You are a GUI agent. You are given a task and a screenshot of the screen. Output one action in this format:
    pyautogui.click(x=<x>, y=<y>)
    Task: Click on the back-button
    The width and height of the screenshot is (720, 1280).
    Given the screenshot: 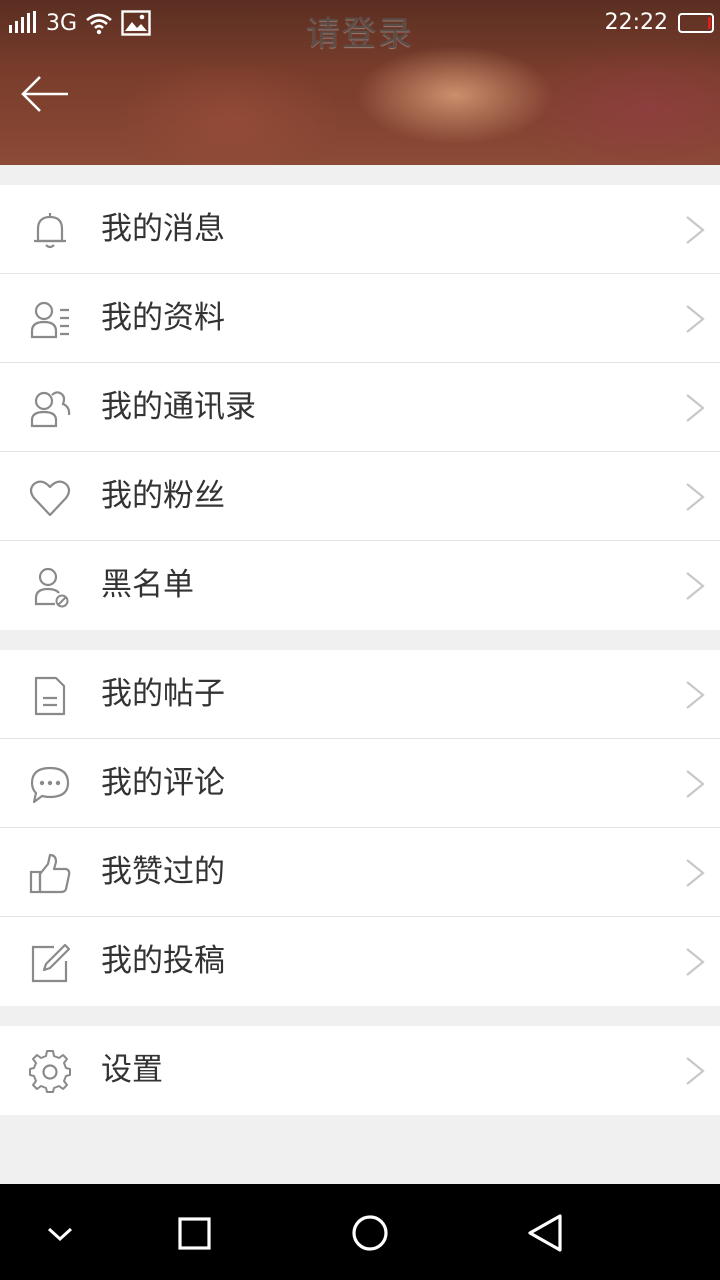 What is the action you would take?
    pyautogui.click(x=45, y=94)
    